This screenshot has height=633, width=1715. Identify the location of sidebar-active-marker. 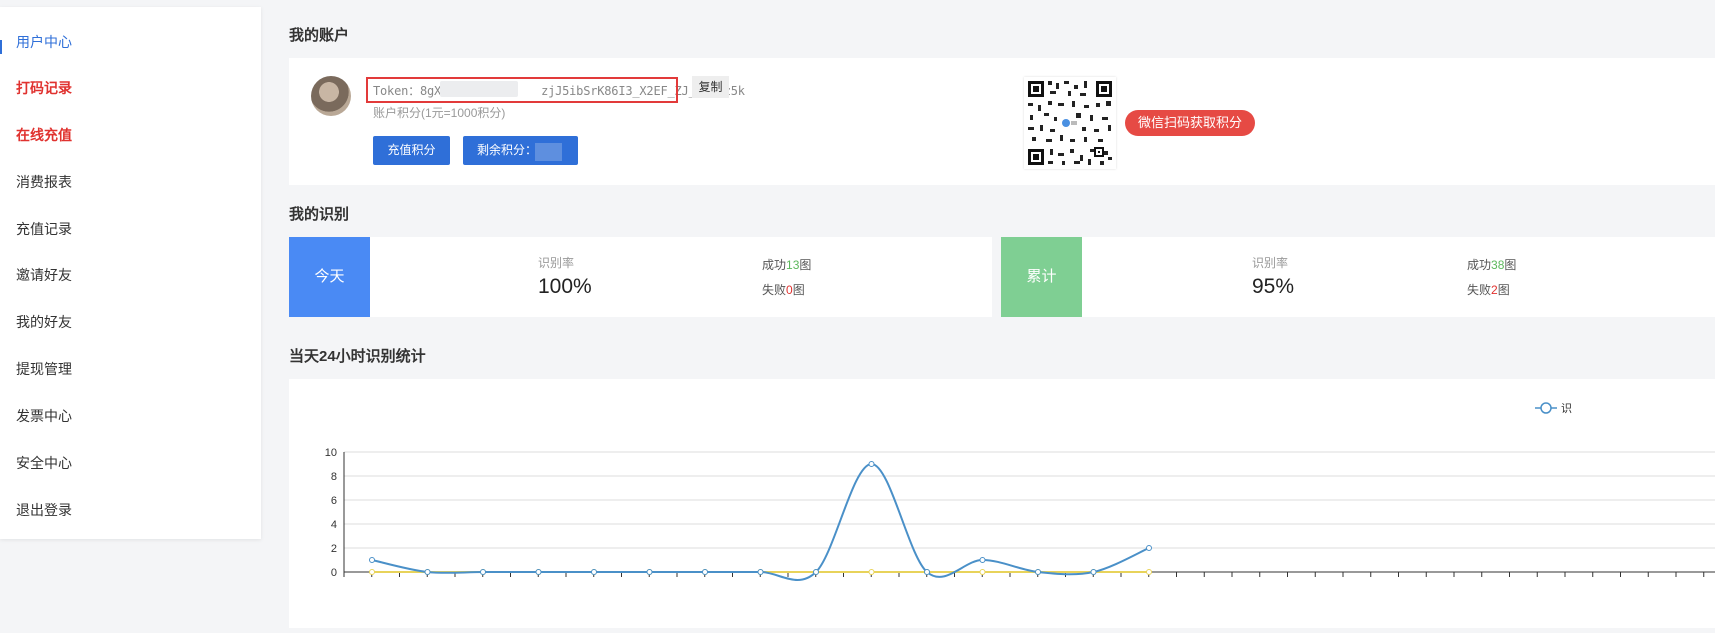
(1, 47).